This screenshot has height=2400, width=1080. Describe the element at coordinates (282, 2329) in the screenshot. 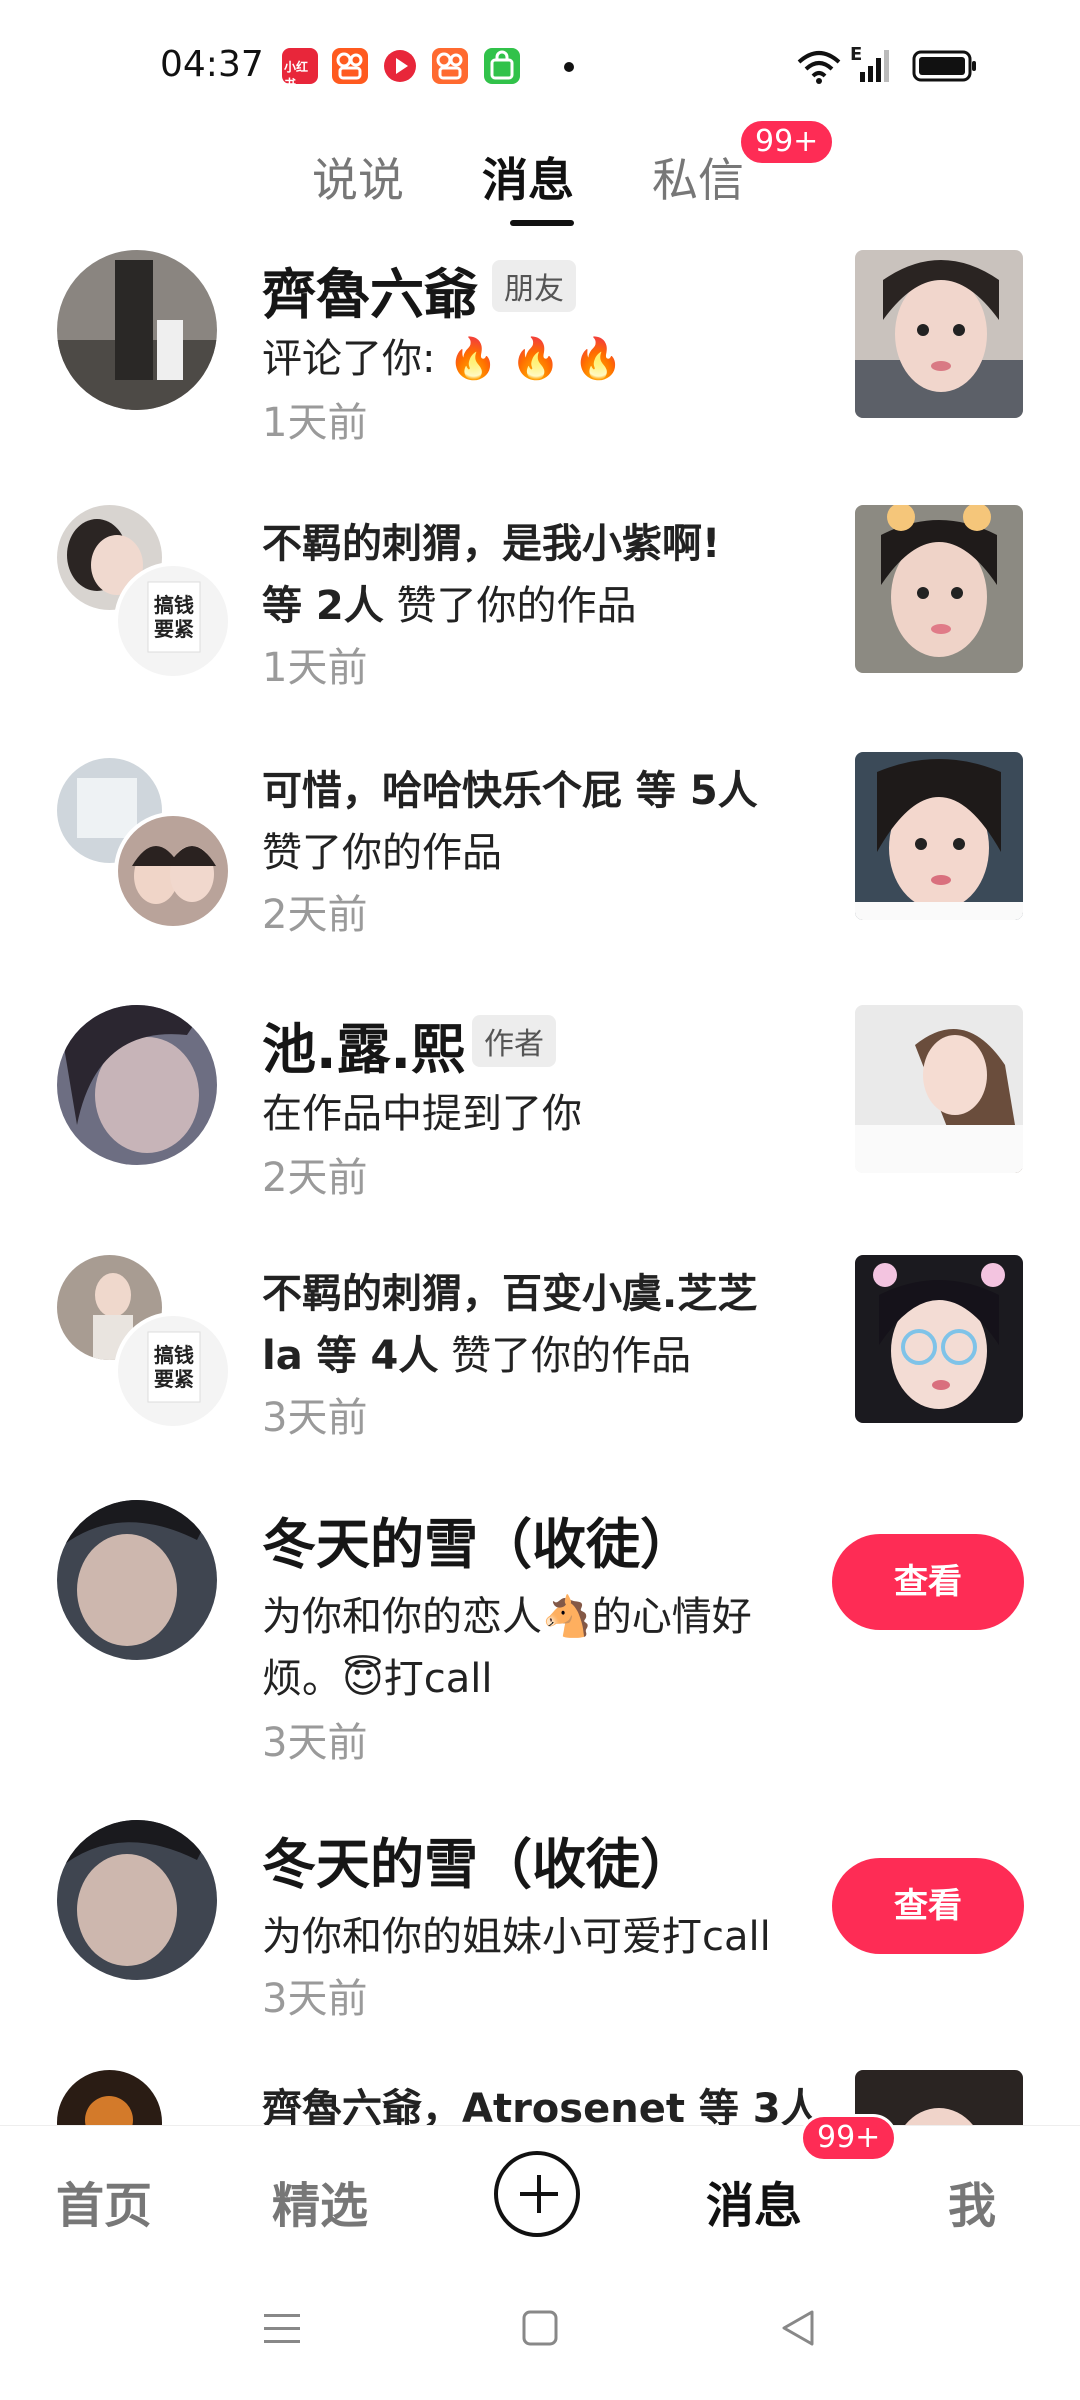

I see `menu-icon` at that location.